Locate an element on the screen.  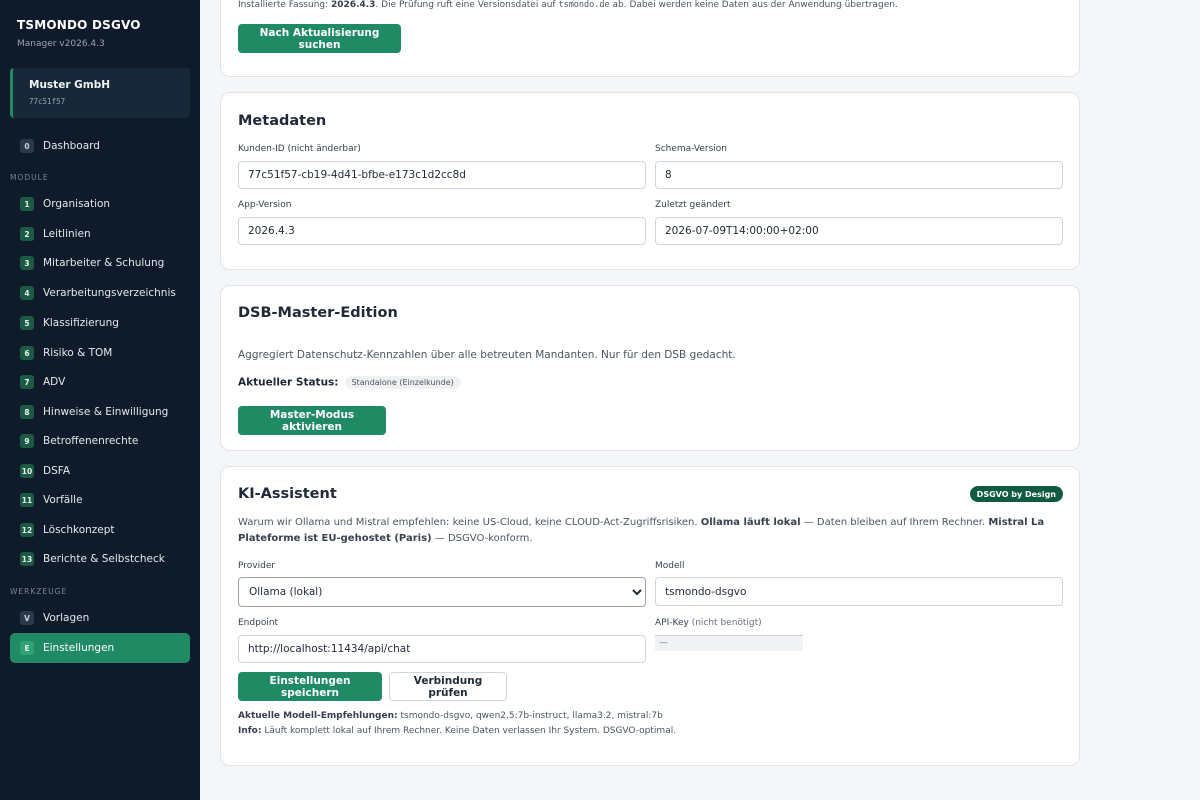
sidebar-item-vorlagen: V Vorlagen is located at coordinates (100, 618).